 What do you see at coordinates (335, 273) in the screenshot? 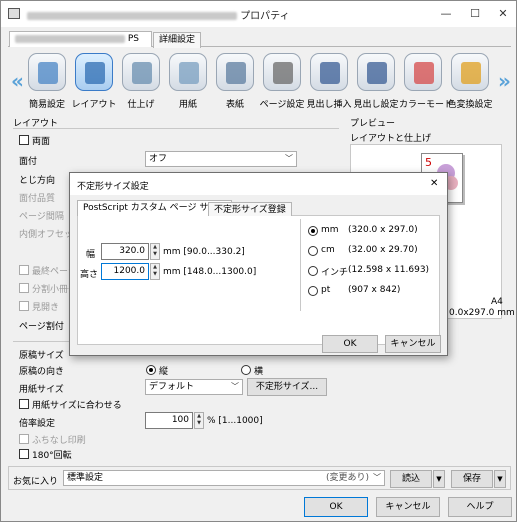
I see `unit-label: インチ` at bounding box center [335, 273].